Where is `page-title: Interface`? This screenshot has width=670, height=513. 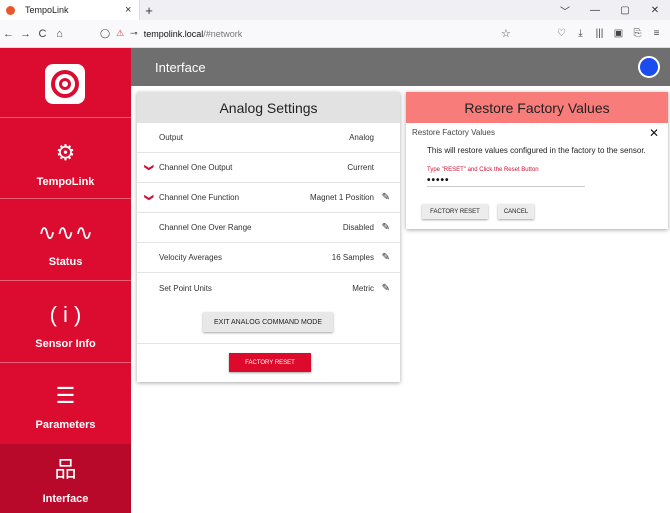 page-title: Interface is located at coordinates (180, 67).